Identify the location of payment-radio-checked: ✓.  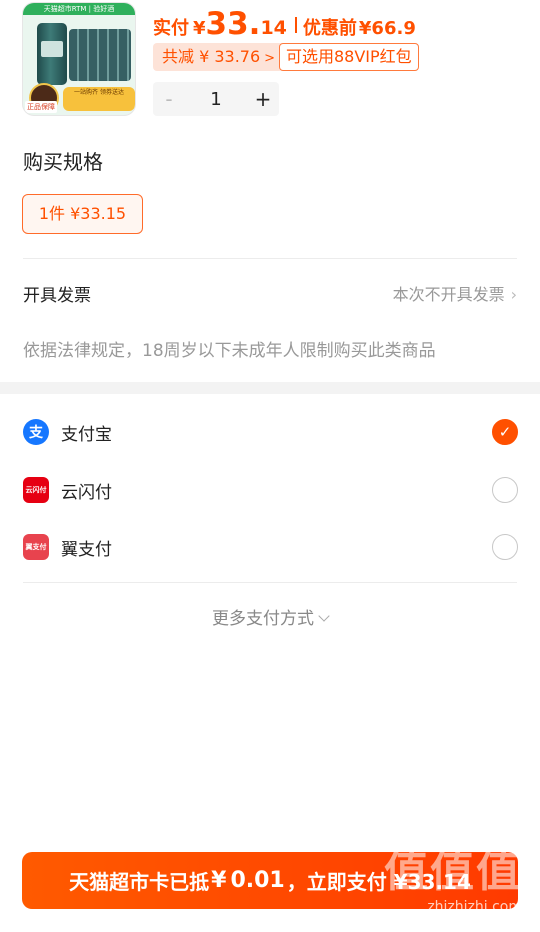
(505, 432).